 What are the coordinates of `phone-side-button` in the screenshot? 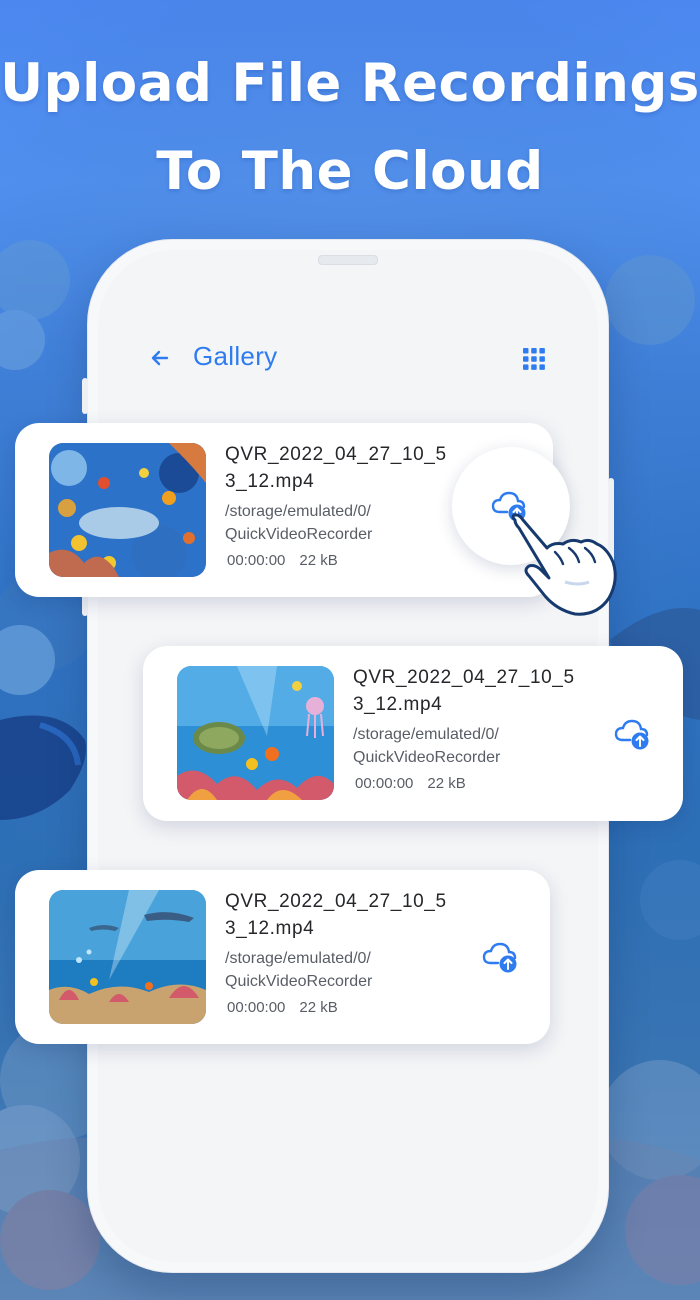 It's located at (85, 396).